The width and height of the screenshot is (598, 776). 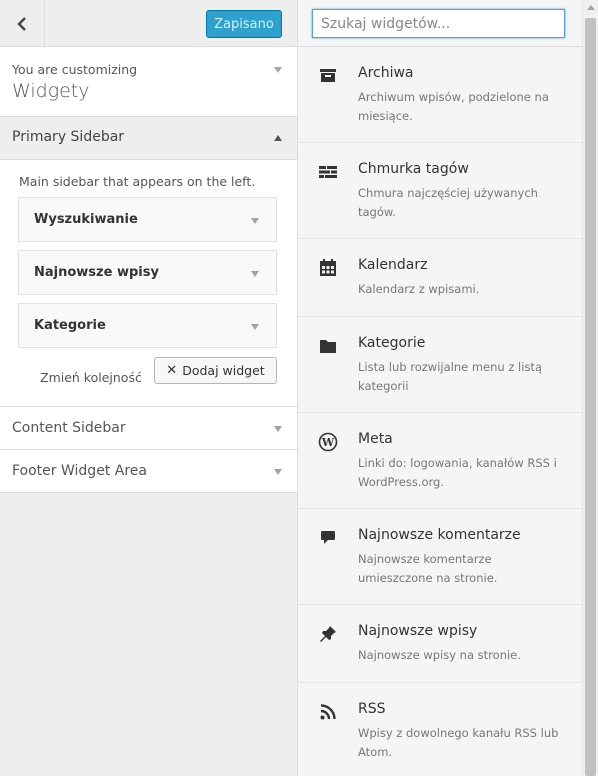 I want to click on widget-search-bar, so click(x=440, y=23).